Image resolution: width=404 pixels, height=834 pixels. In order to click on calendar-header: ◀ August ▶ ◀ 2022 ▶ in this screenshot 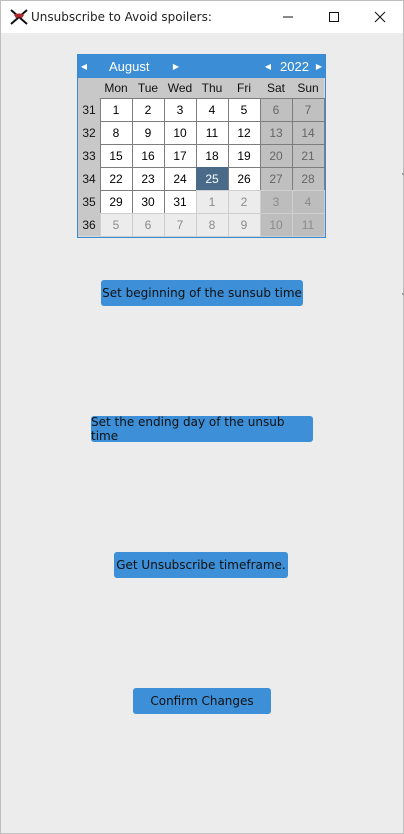, I will do `click(201, 66)`.